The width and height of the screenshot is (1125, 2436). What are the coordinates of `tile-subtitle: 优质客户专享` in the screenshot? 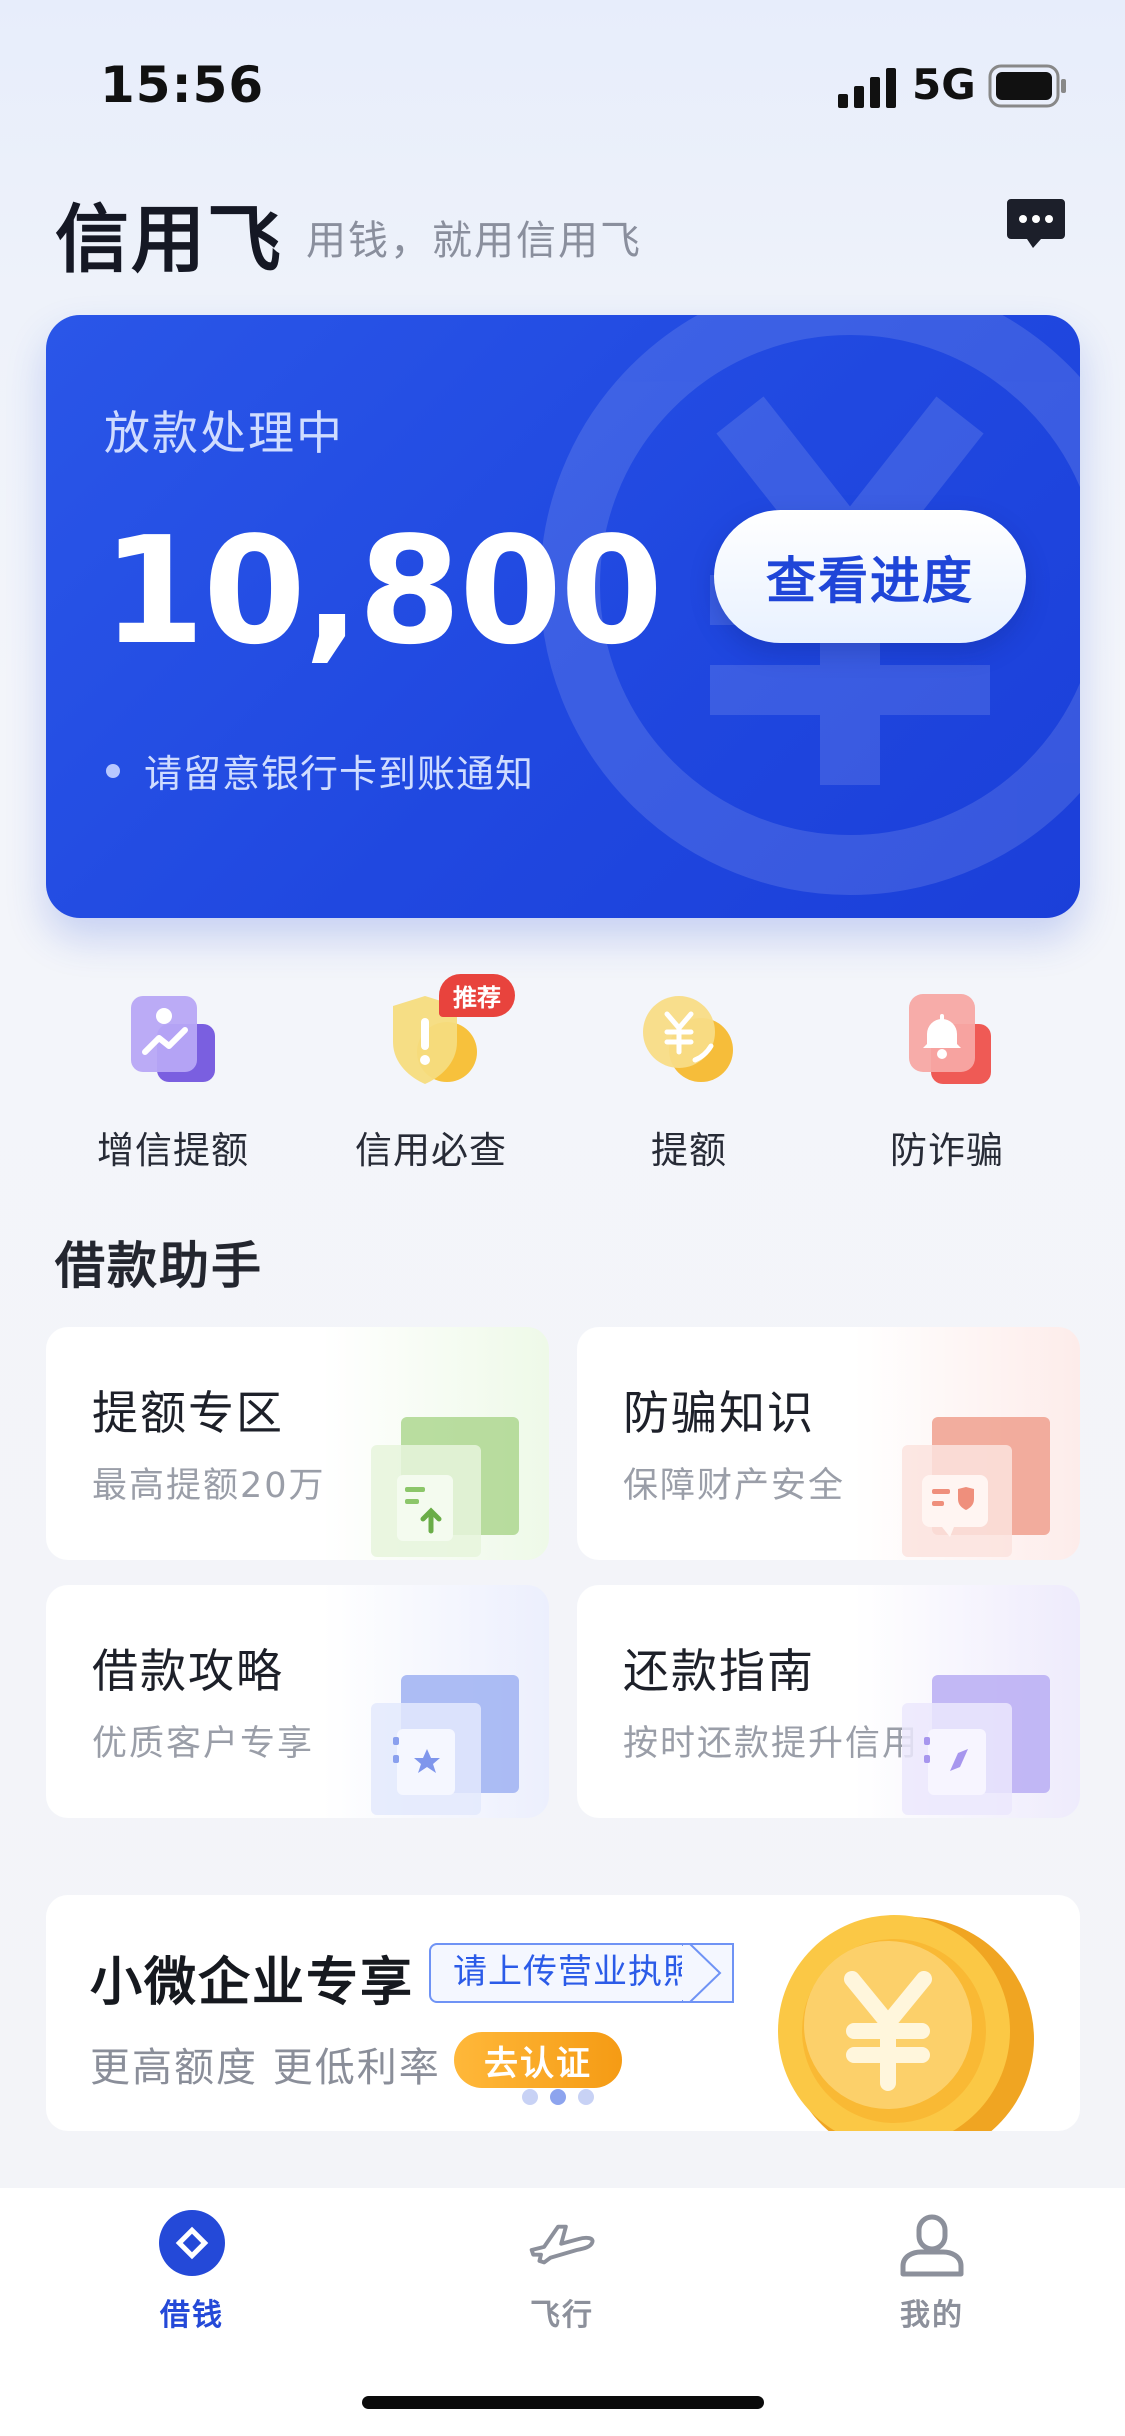 It's located at (203, 1744).